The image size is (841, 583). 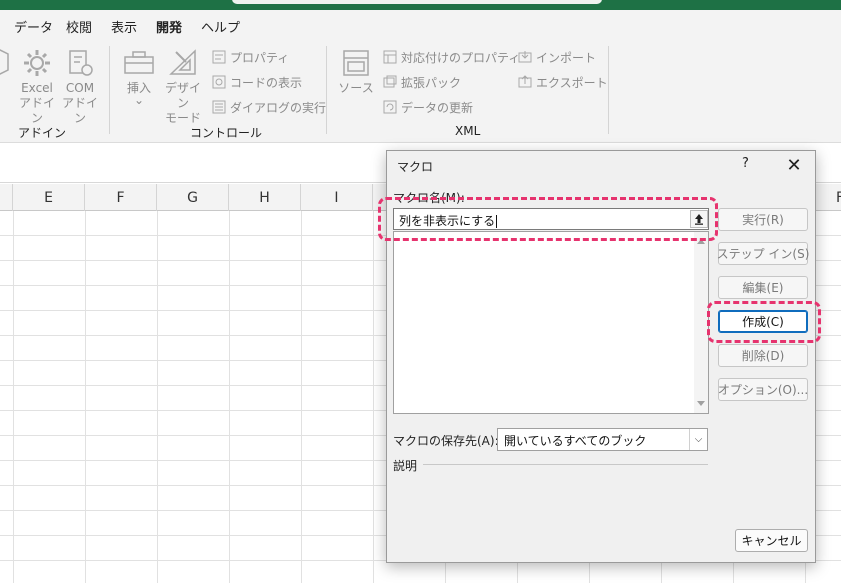 I want to click on export-button: エクスポート, so click(x=563, y=82).